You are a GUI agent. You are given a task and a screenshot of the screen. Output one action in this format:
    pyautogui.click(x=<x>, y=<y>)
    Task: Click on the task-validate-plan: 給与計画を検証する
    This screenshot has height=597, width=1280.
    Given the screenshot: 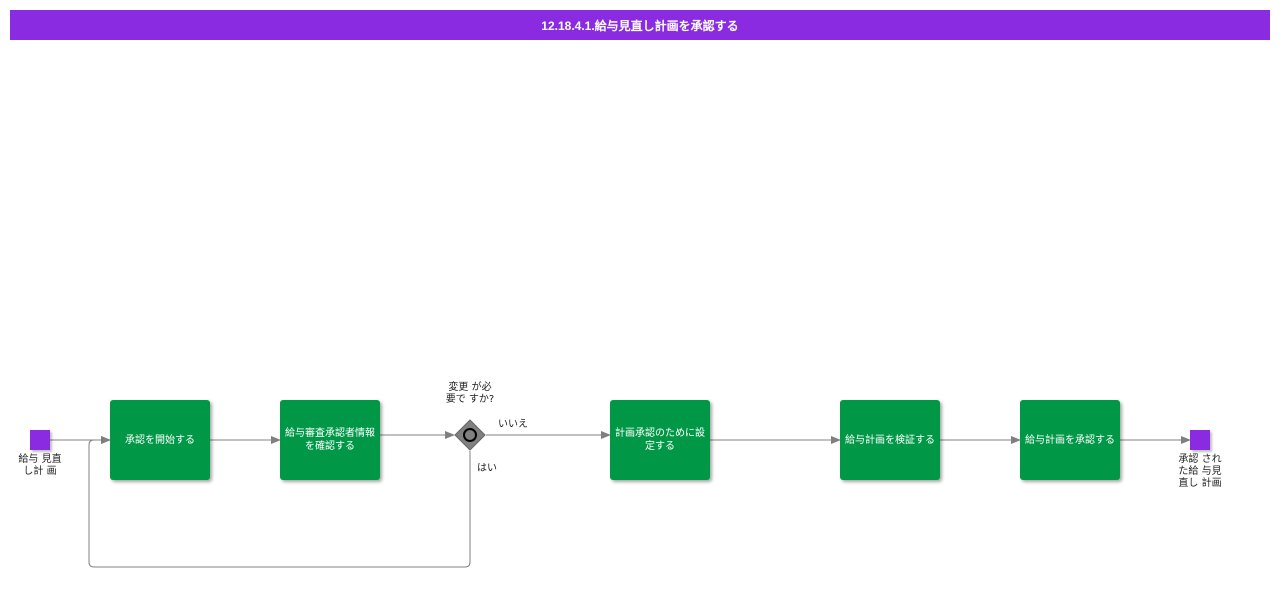 What is the action you would take?
    pyautogui.click(x=890, y=440)
    